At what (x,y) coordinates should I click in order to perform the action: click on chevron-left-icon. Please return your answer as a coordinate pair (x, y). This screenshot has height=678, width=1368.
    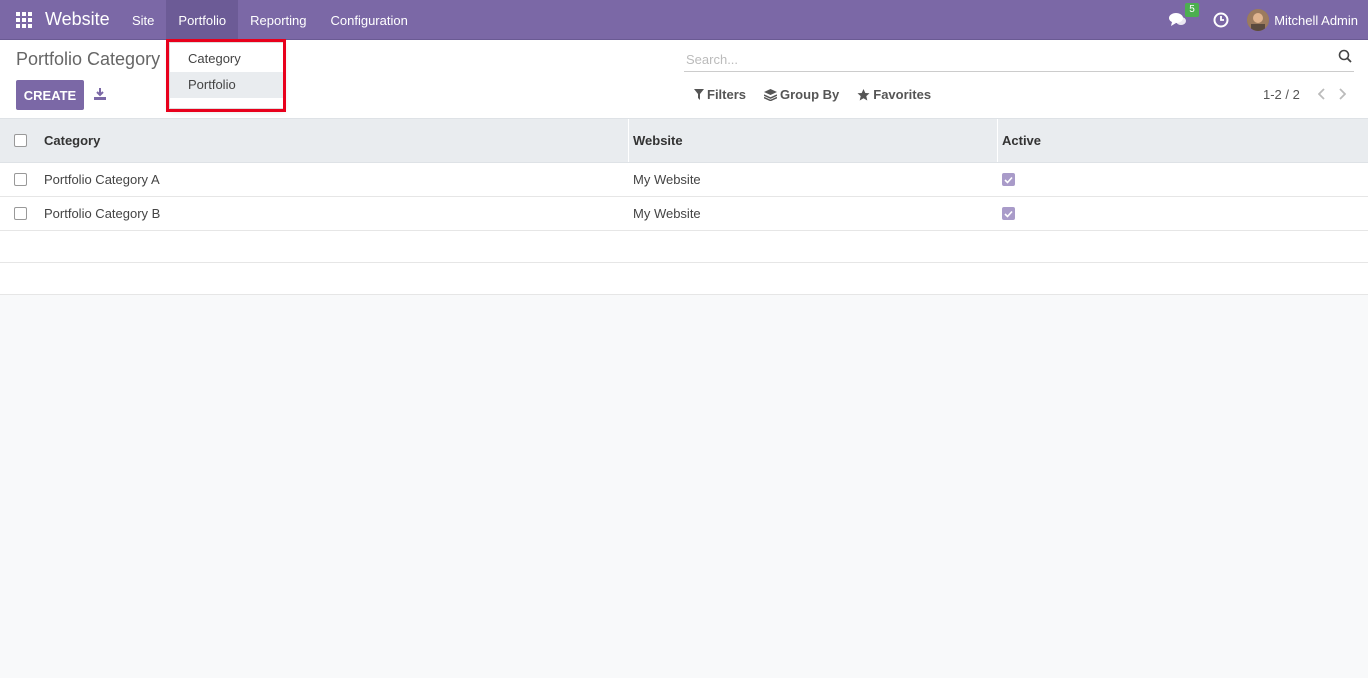
    Looking at the image, I should click on (1322, 94).